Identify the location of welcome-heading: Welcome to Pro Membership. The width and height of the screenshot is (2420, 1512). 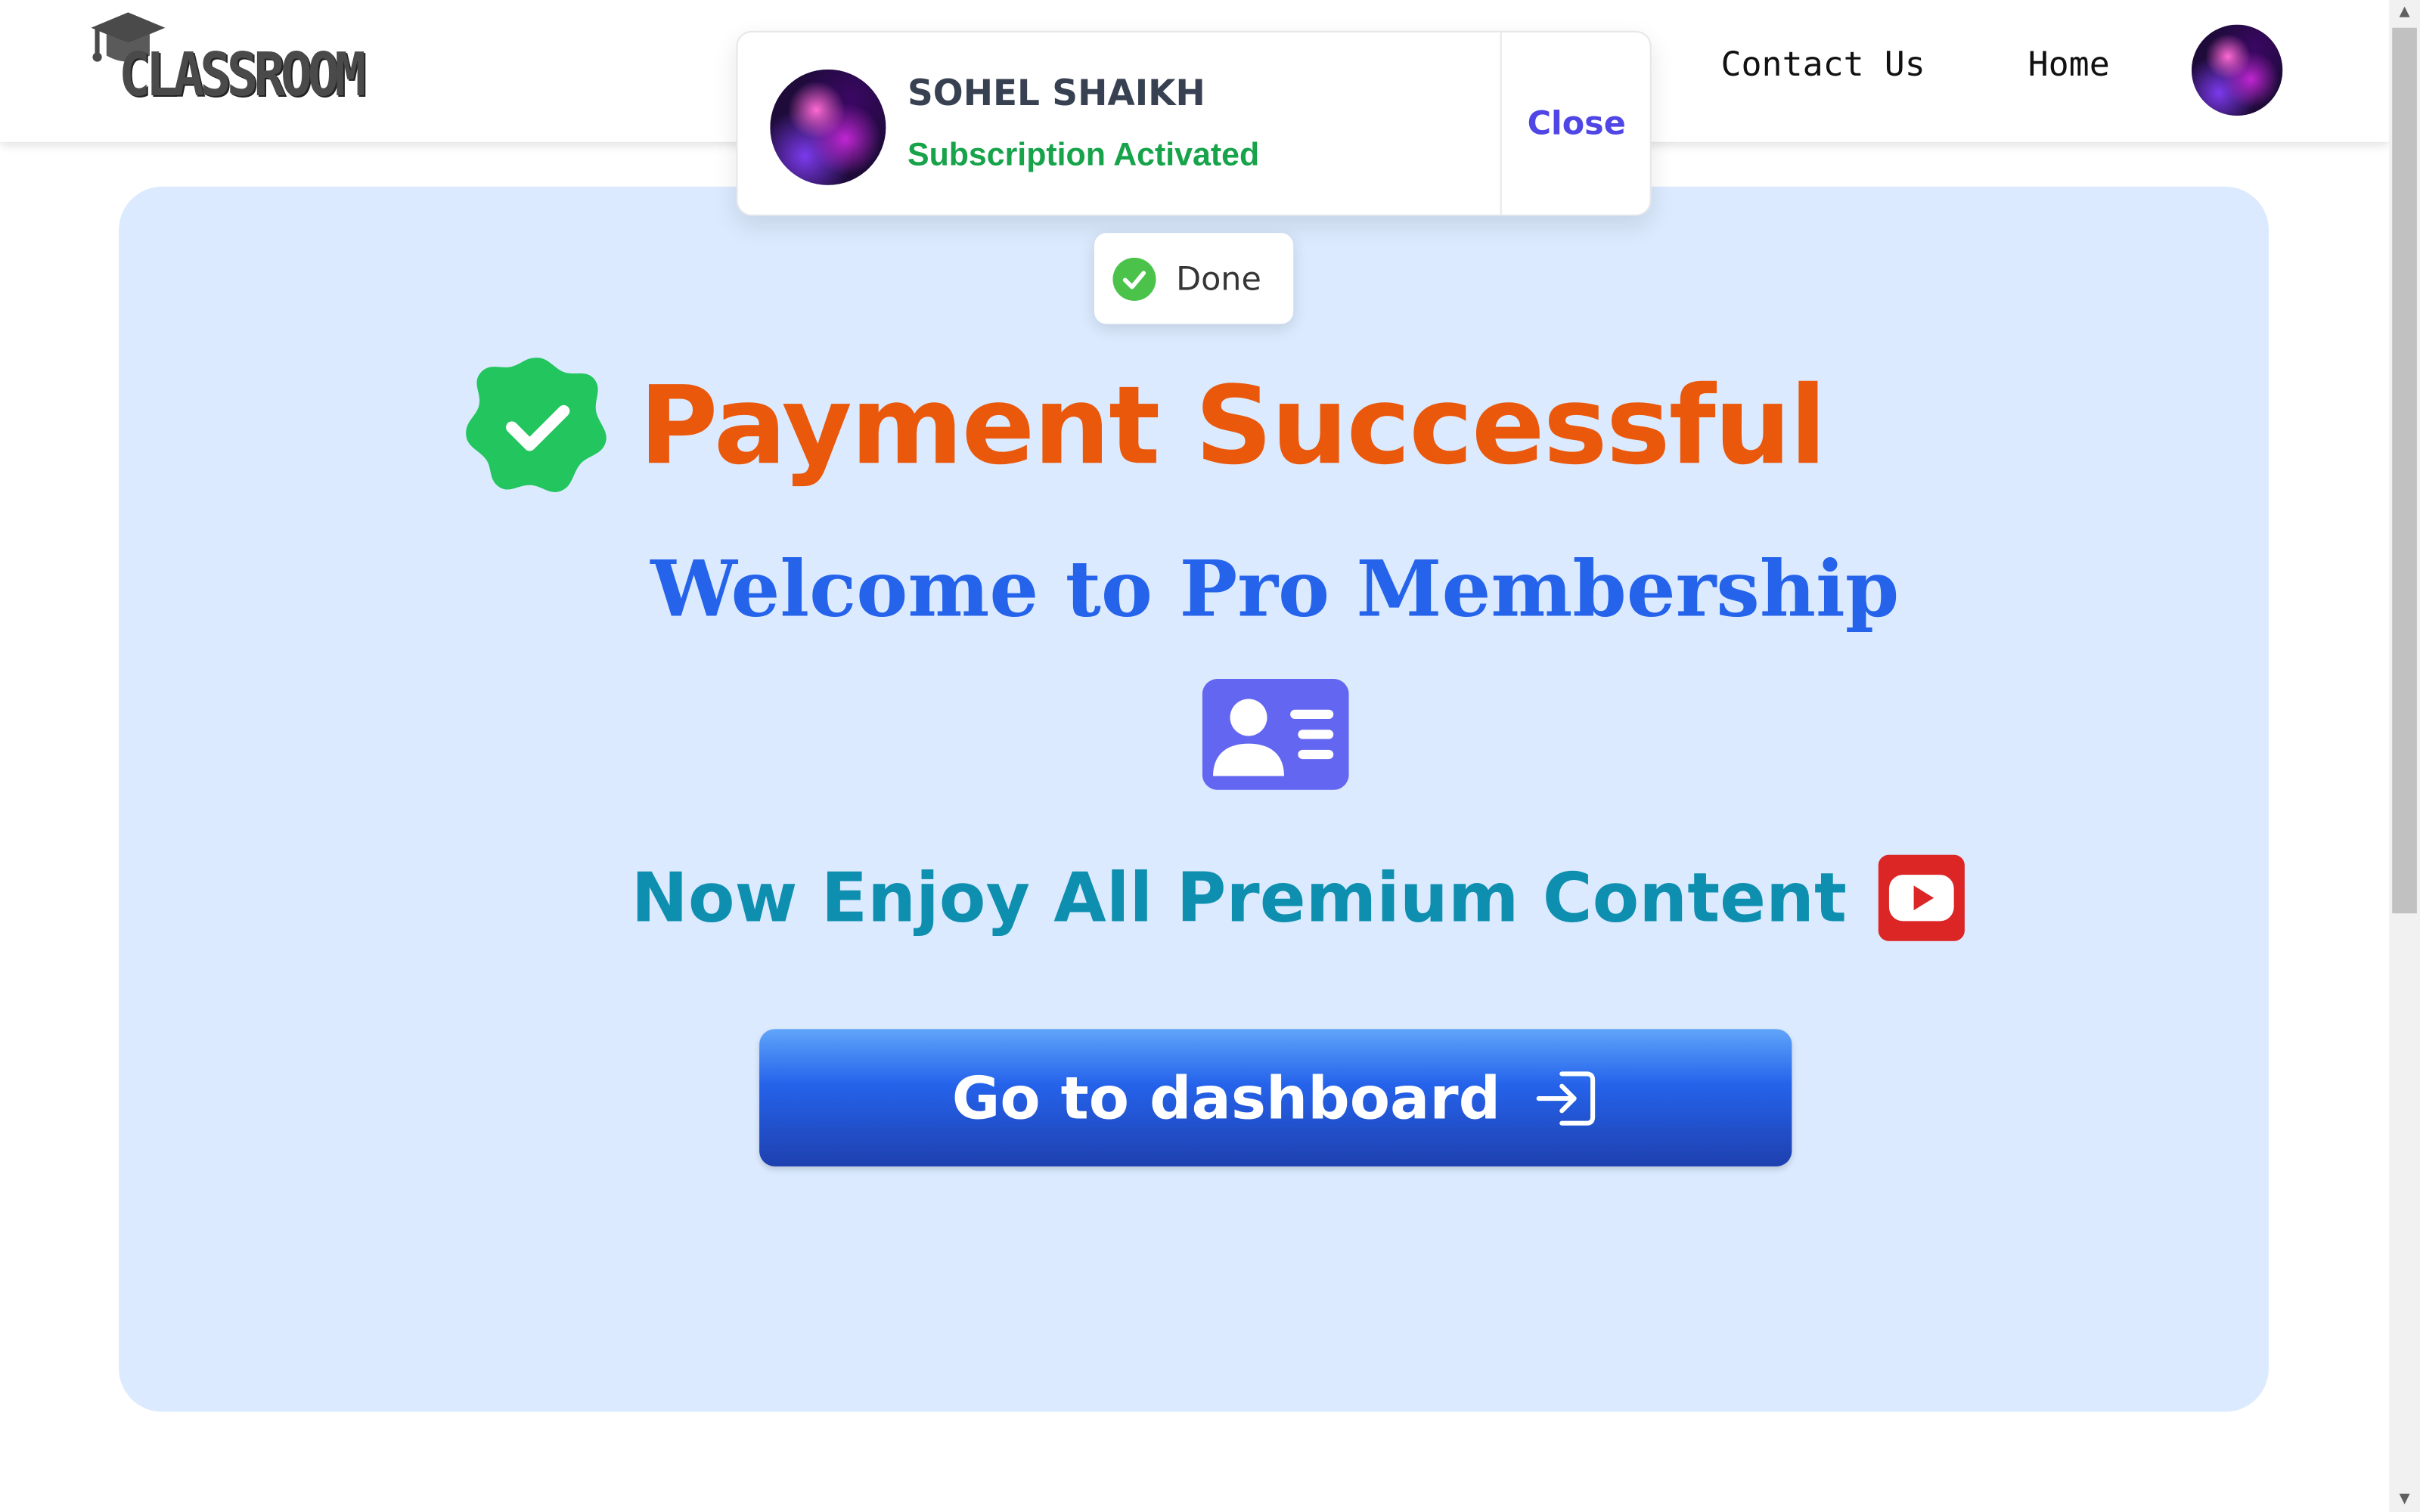
(1275, 588).